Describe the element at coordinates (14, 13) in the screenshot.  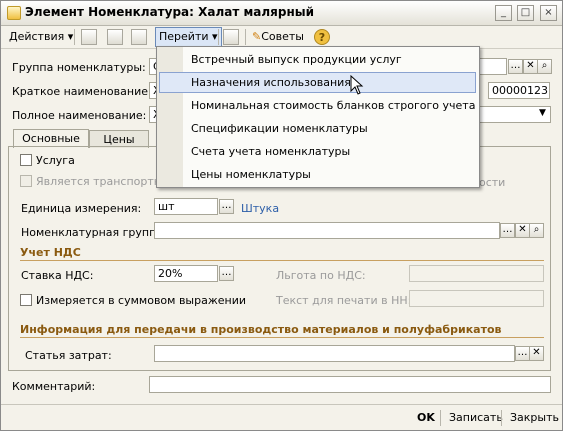
I see `app-icon` at that location.